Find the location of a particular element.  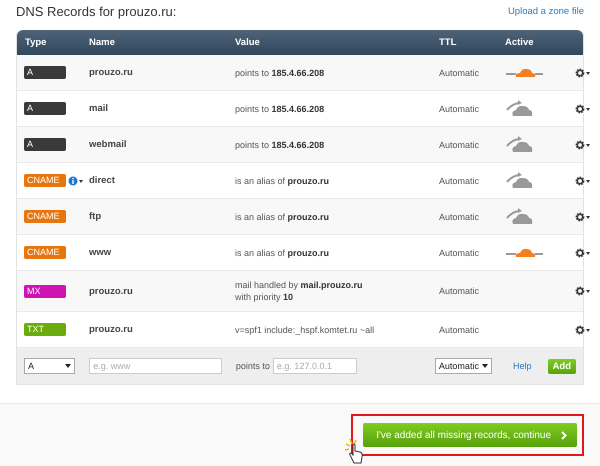

record-value: mail handled by mail.prouzo.ru is located at coordinates (299, 285).